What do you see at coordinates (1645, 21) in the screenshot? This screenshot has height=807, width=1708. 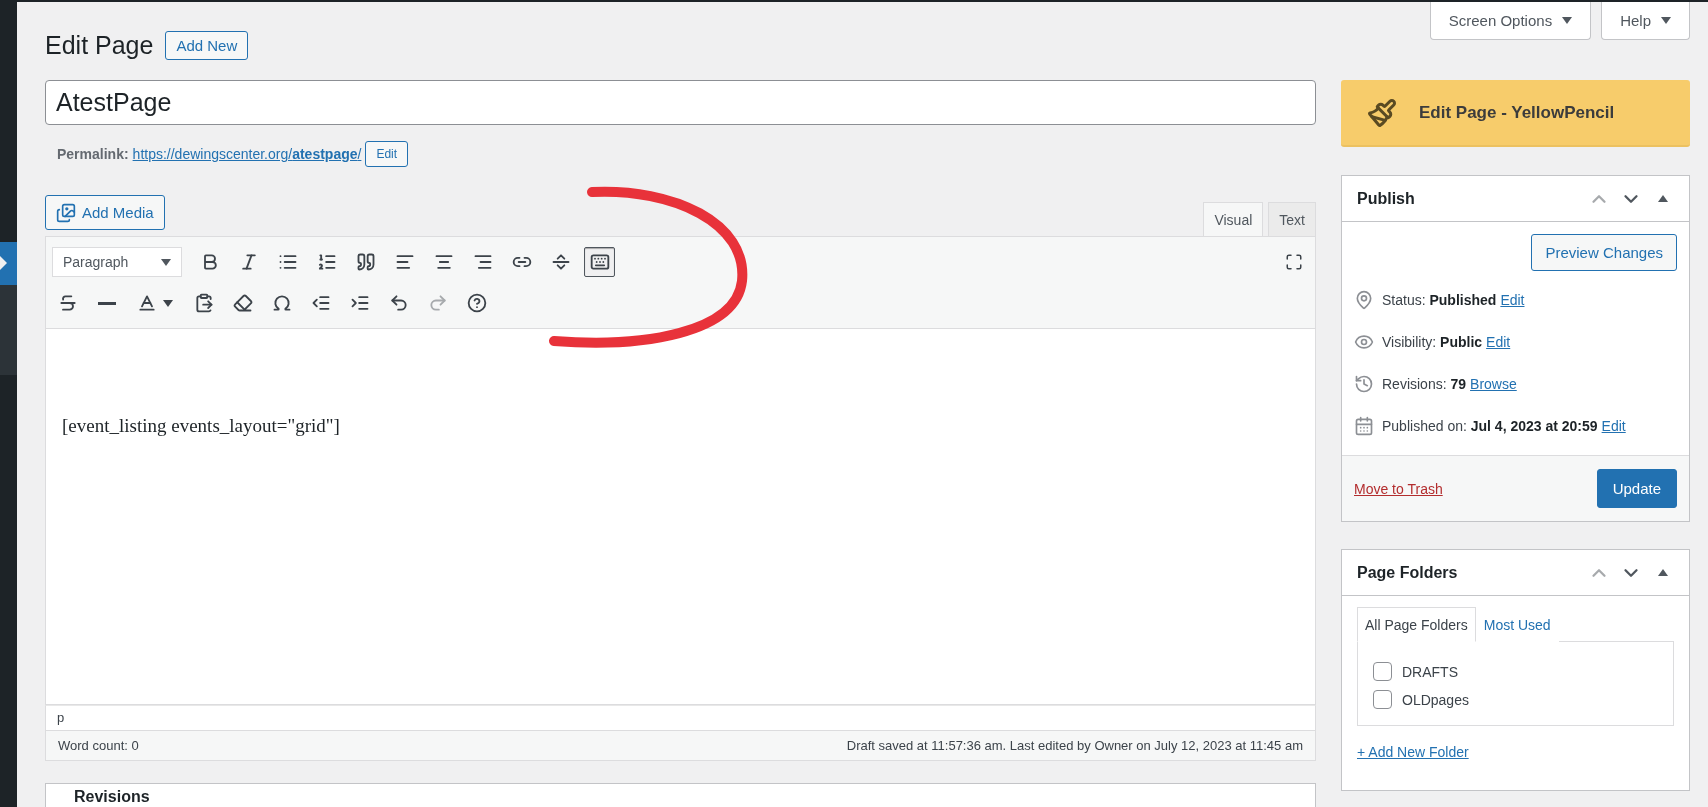 I see `screen-meta-tab: Help` at bounding box center [1645, 21].